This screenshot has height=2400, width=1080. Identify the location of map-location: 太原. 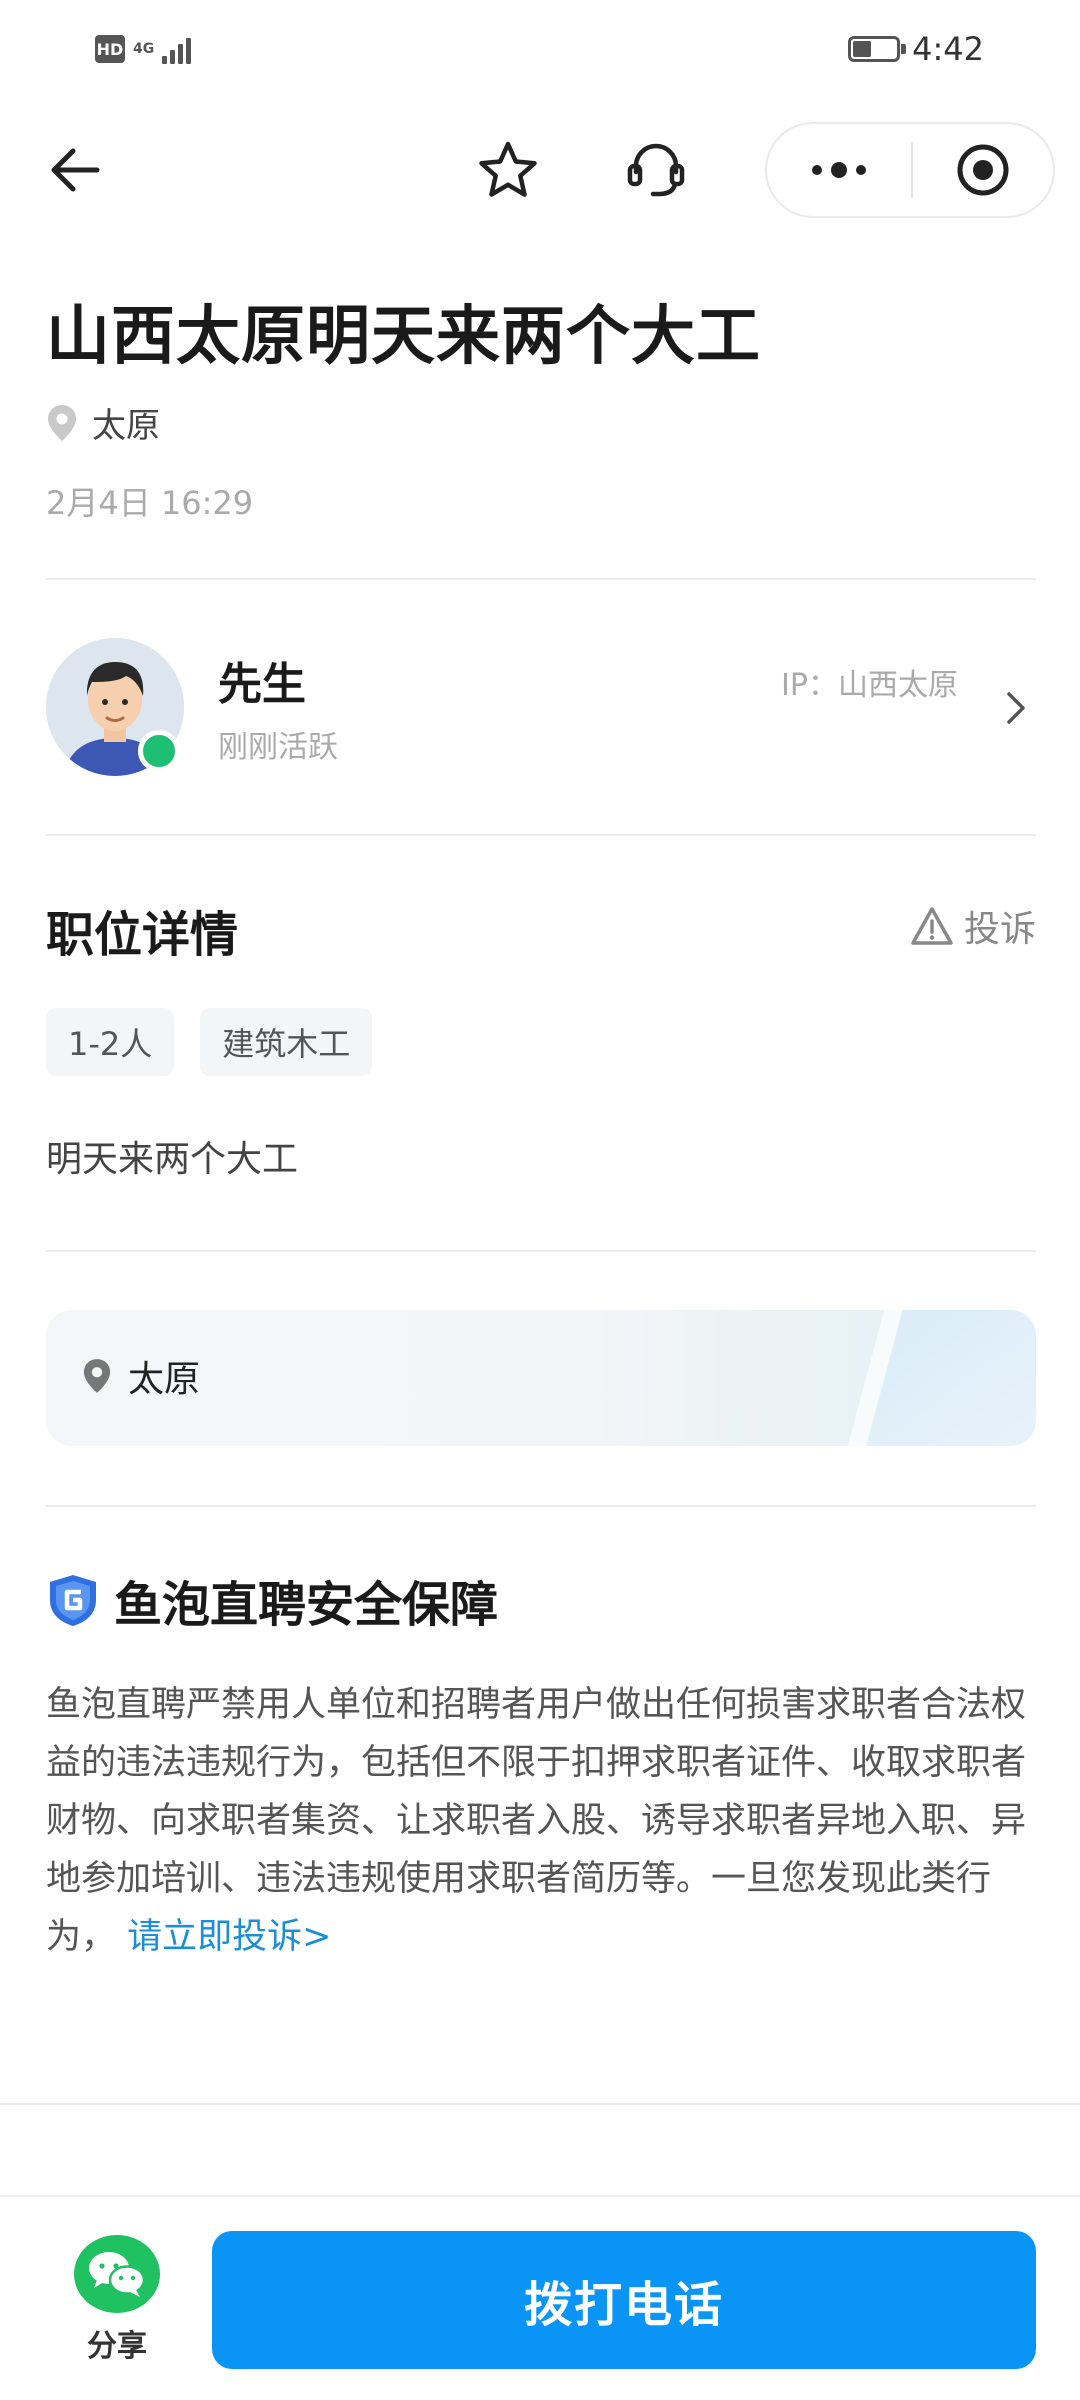
(141, 1376).